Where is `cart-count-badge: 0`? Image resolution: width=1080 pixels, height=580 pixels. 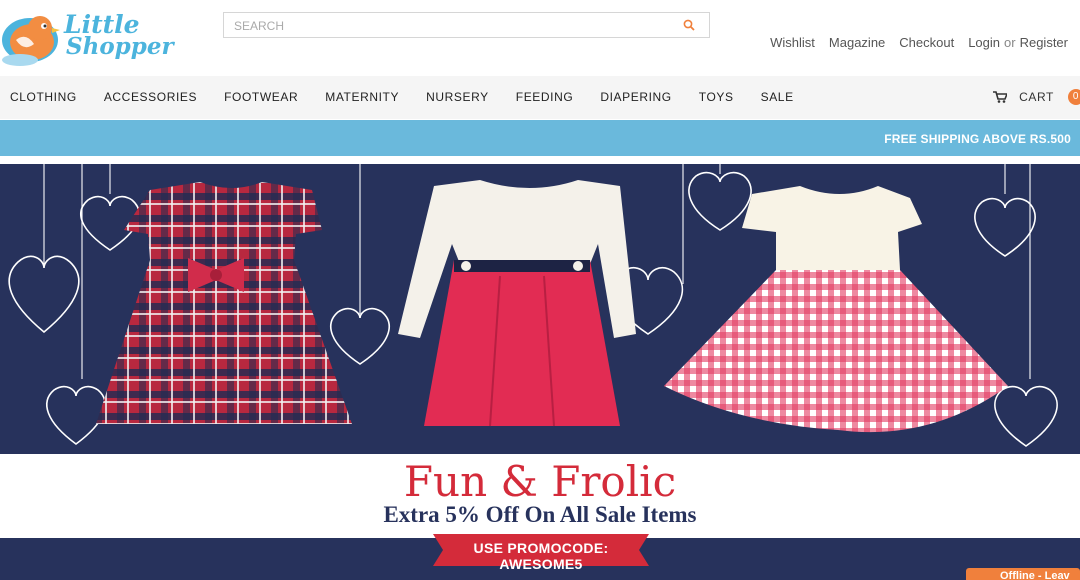
cart-count-badge: 0 is located at coordinates (1074, 97).